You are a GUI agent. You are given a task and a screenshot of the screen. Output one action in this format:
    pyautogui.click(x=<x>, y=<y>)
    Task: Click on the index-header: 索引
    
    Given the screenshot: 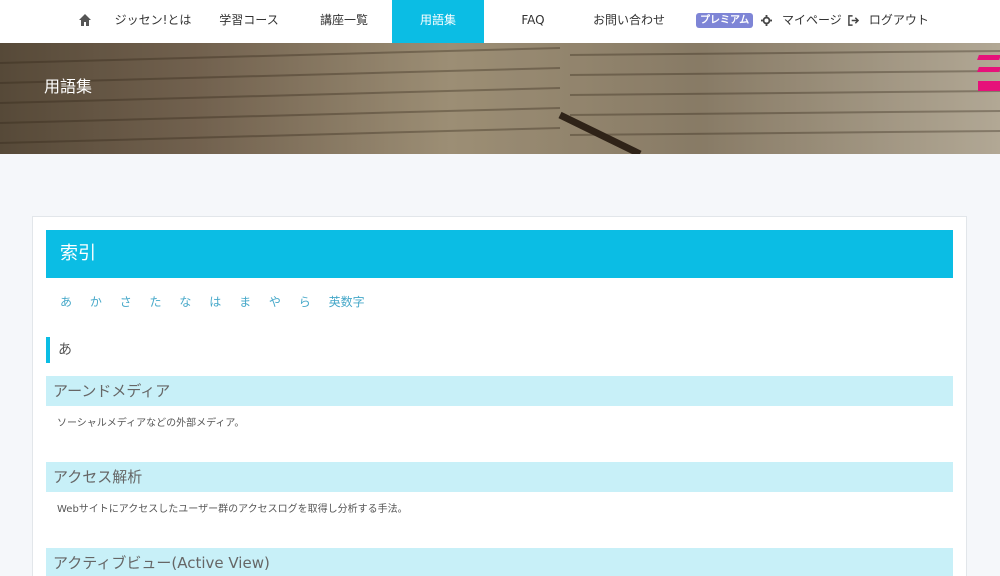 What is the action you would take?
    pyautogui.click(x=499, y=254)
    